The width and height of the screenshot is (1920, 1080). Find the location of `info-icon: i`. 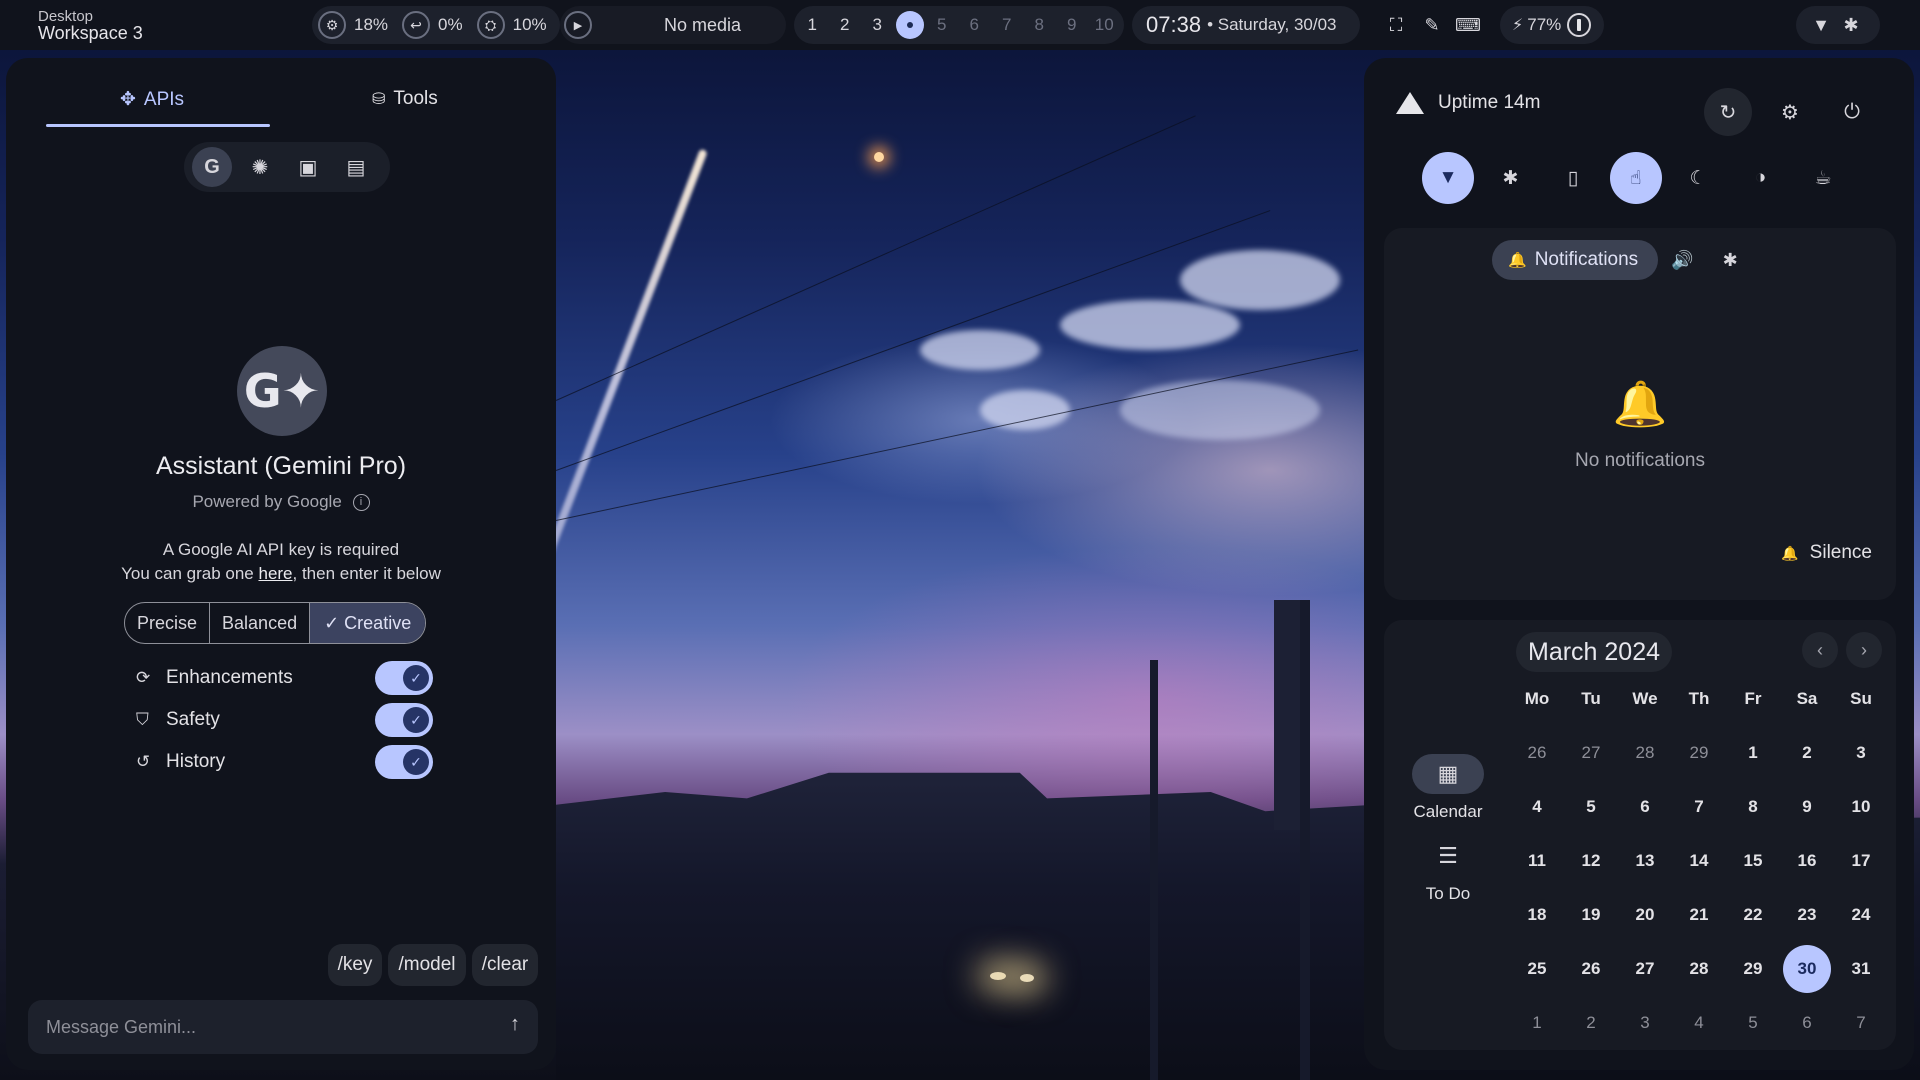

info-icon: i is located at coordinates (361, 503).